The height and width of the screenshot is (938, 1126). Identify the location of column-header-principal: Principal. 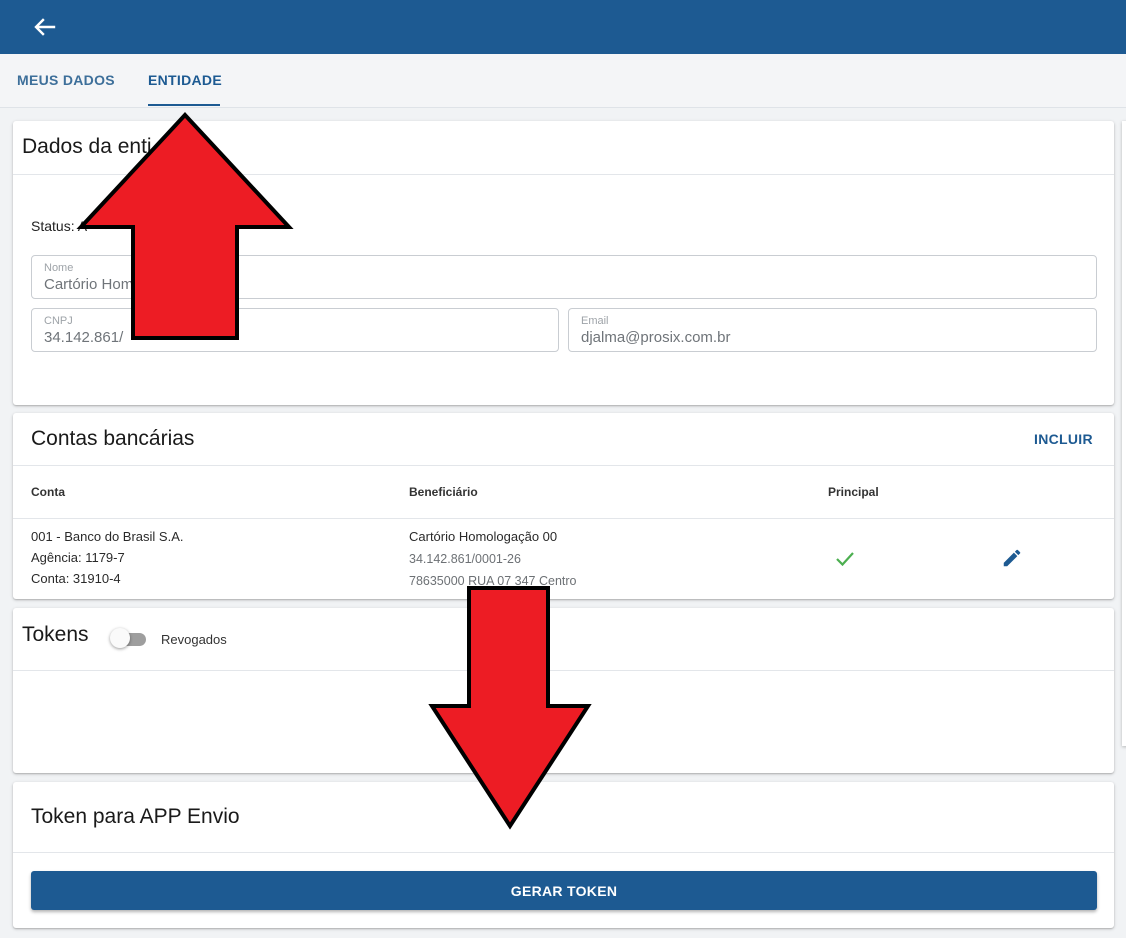
(853, 492).